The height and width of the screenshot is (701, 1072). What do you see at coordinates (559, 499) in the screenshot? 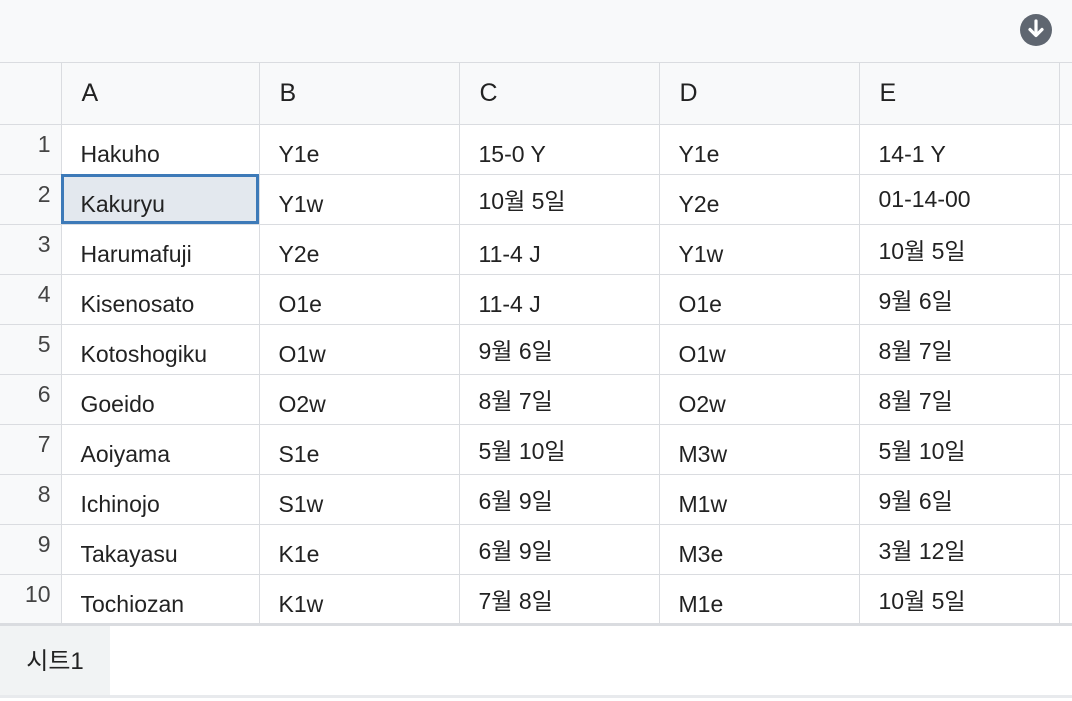
I see `cell-c8: 6월 9일` at bounding box center [559, 499].